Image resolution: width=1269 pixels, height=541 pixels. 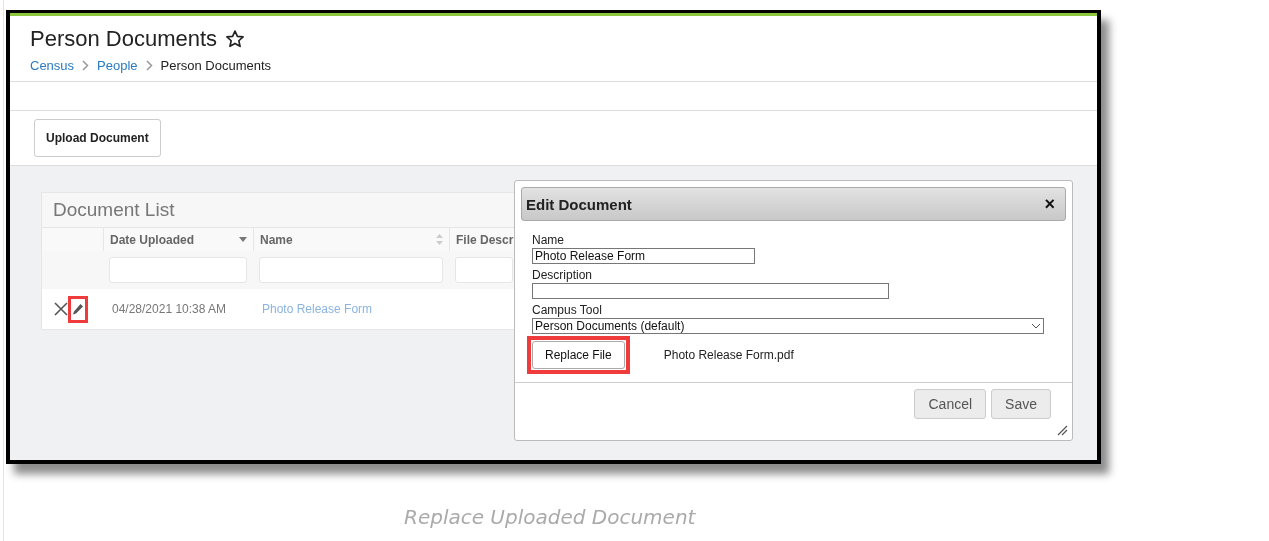 What do you see at coordinates (216, 65) in the screenshot?
I see `breadcrumb-current: Person Documents` at bounding box center [216, 65].